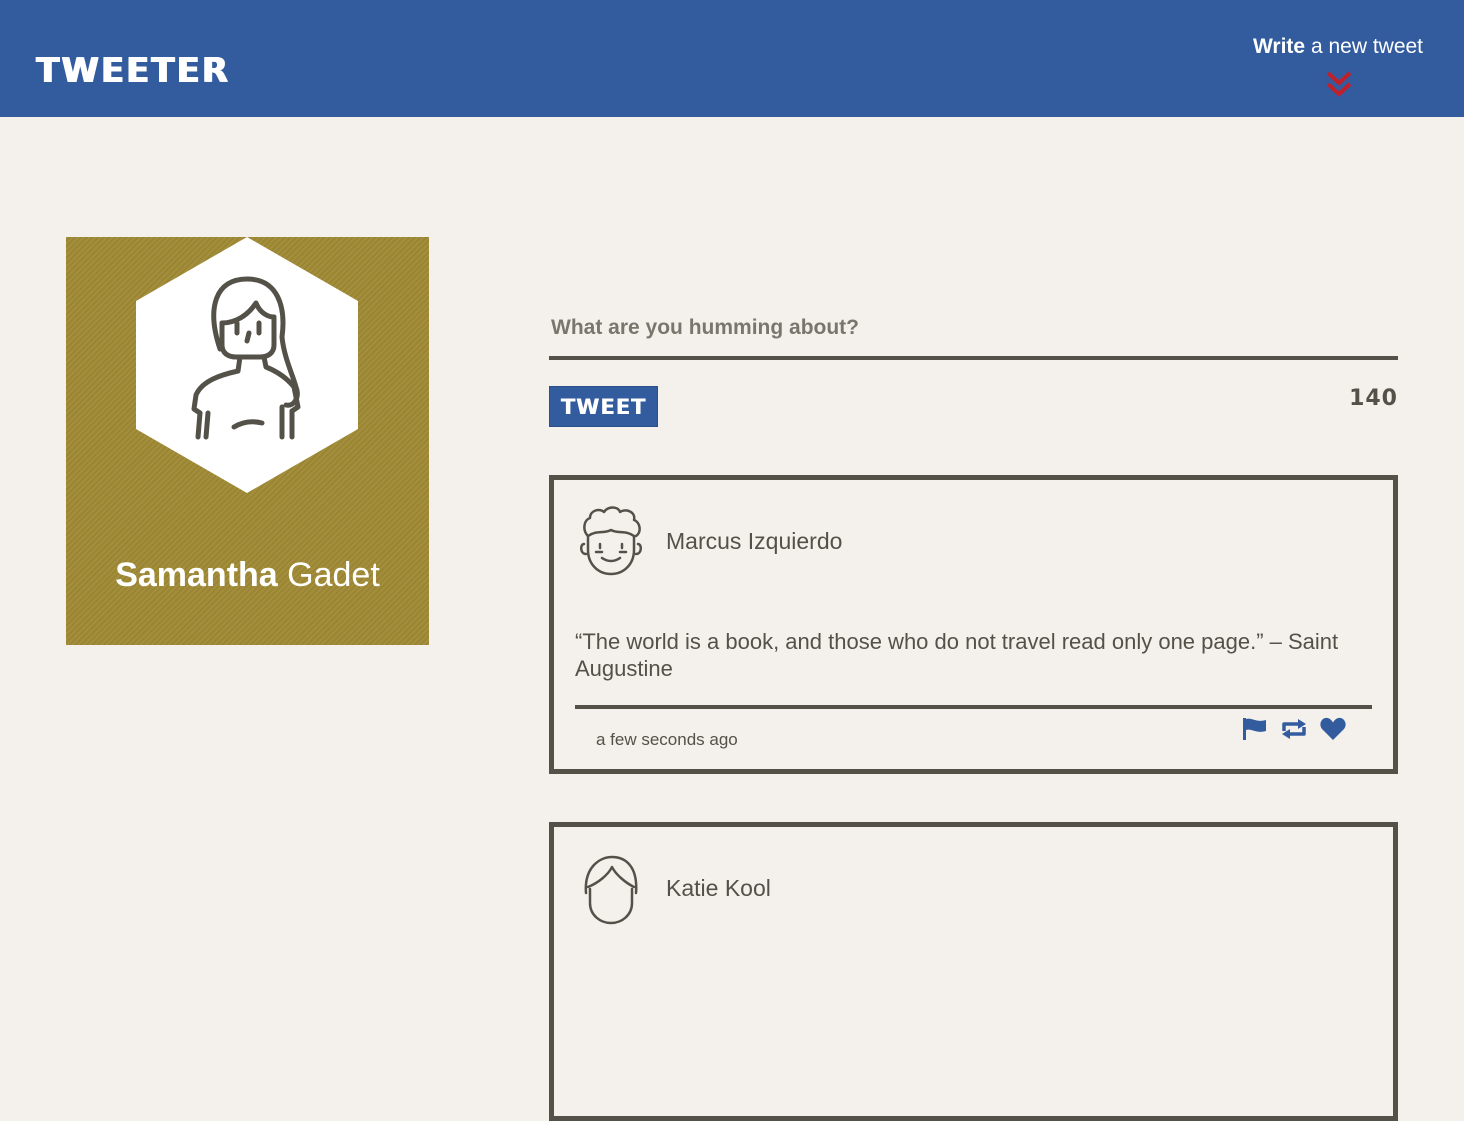 The image size is (1464, 1121). I want to click on double-chevron-down-icon, so click(1339, 84).